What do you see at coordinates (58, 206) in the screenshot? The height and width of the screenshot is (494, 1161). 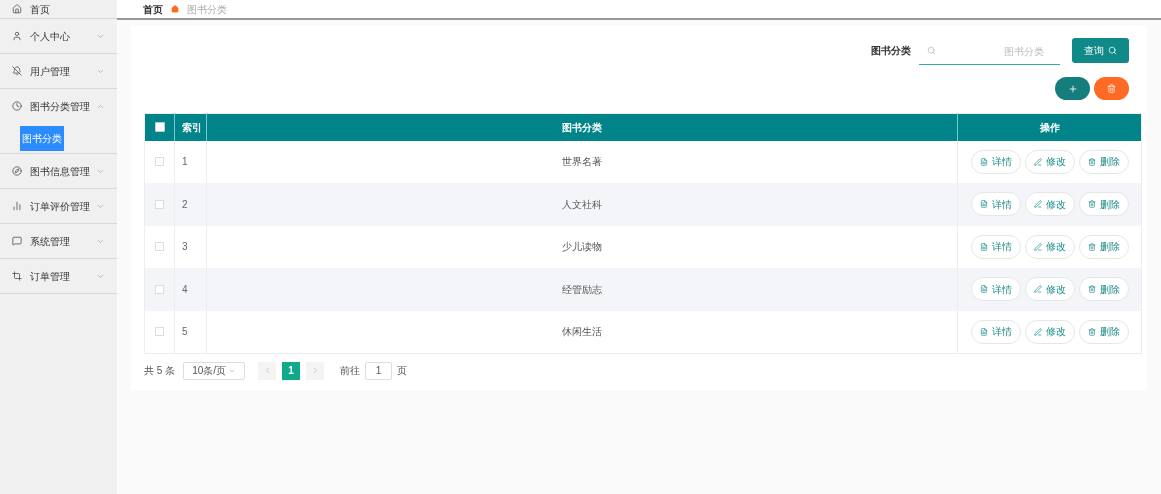 I see `sidebar-item: 订单评价管理` at bounding box center [58, 206].